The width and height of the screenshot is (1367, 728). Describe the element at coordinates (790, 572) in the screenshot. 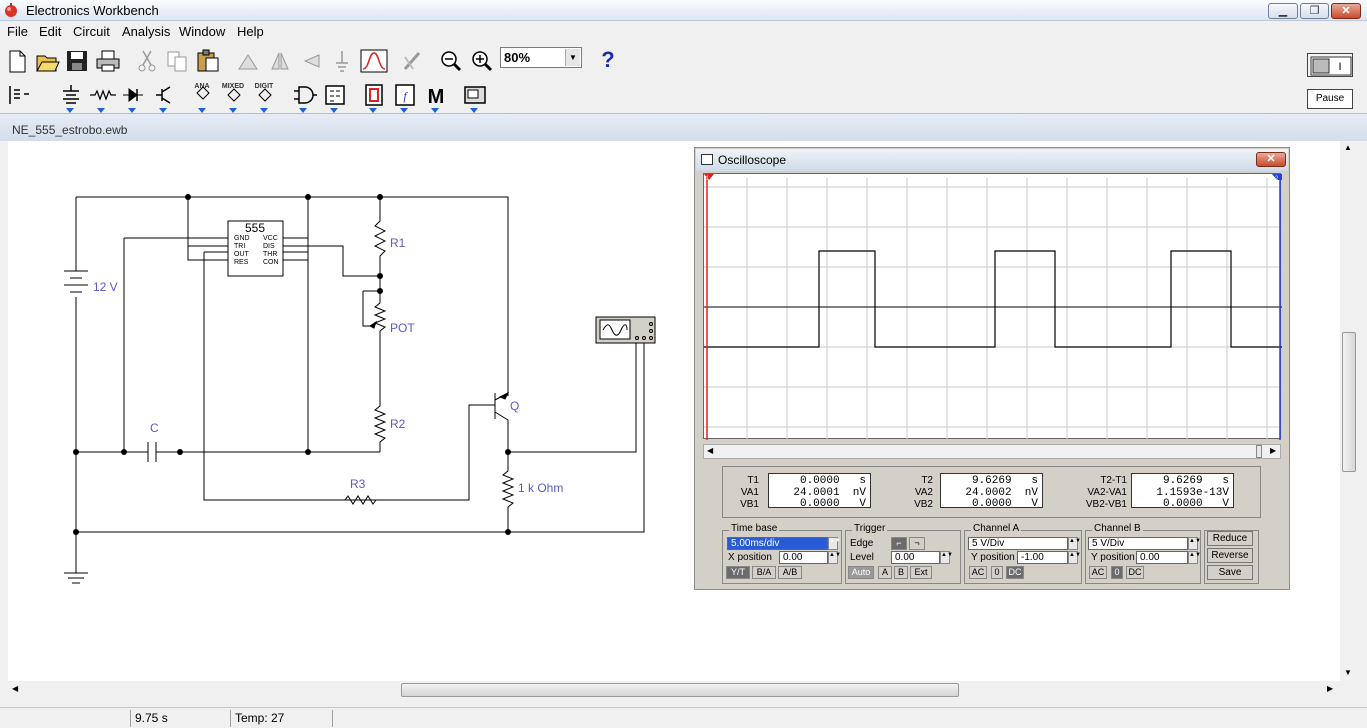

I see `ab-mode-button: A/B` at that location.